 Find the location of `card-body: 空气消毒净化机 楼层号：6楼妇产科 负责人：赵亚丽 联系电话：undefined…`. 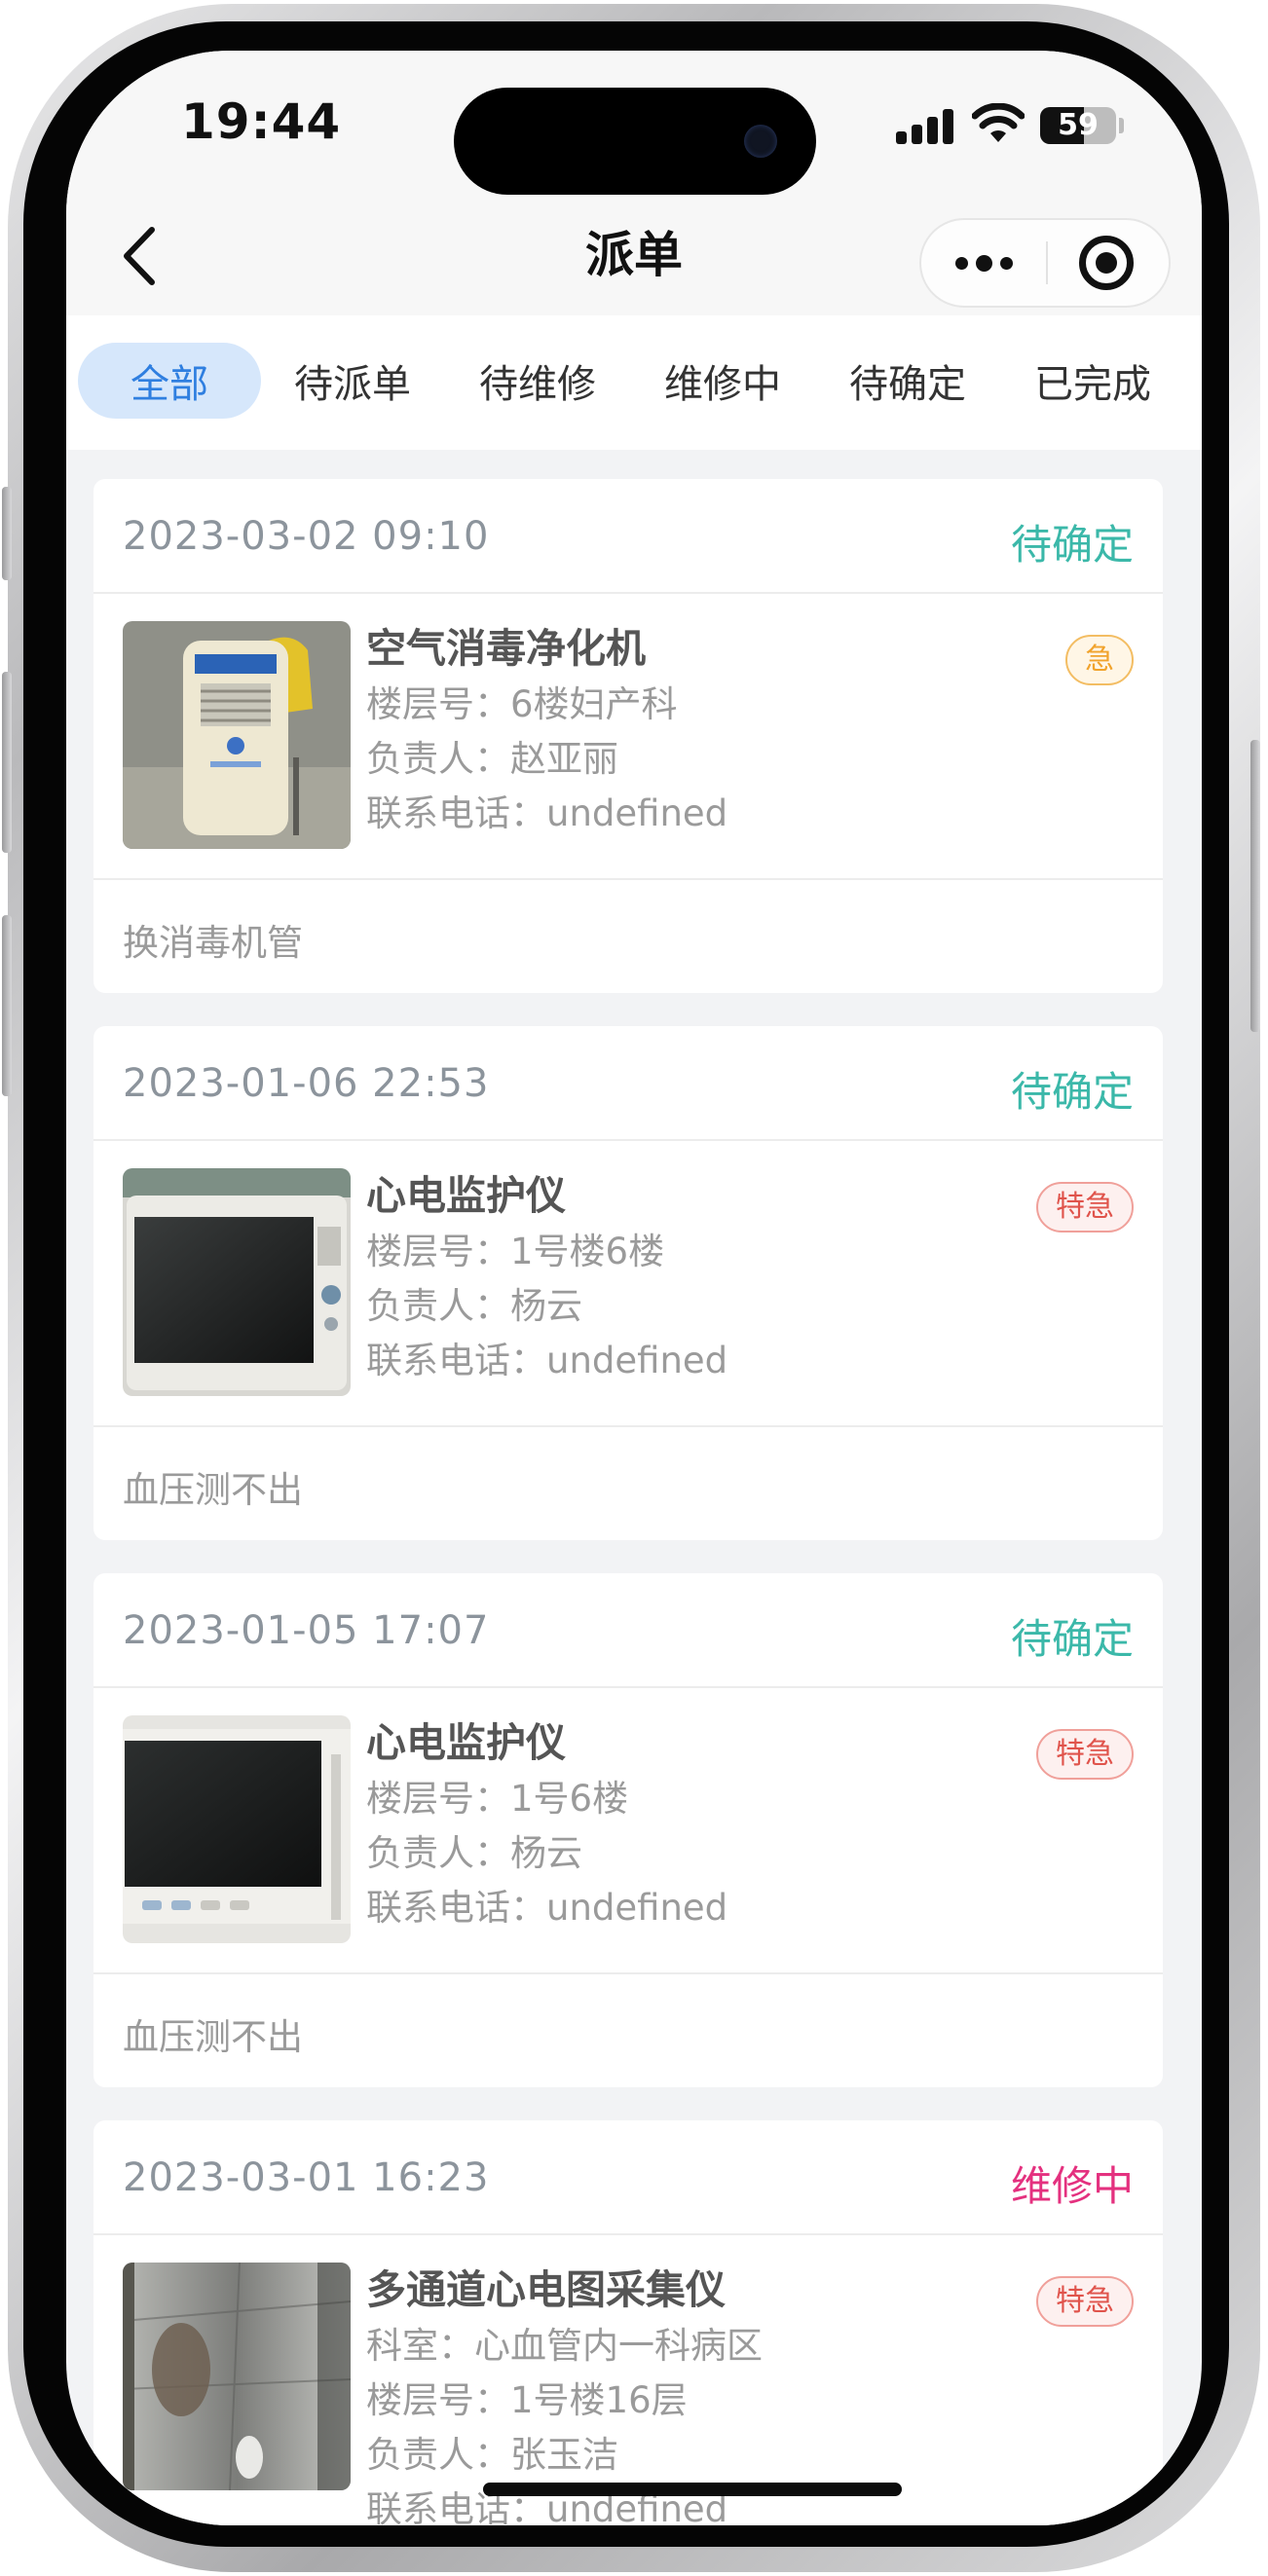

card-body: 空气消毒净化机 楼层号：6楼妇产科 负责人：赵亚丽 联系电话：undefined… is located at coordinates (628, 737).